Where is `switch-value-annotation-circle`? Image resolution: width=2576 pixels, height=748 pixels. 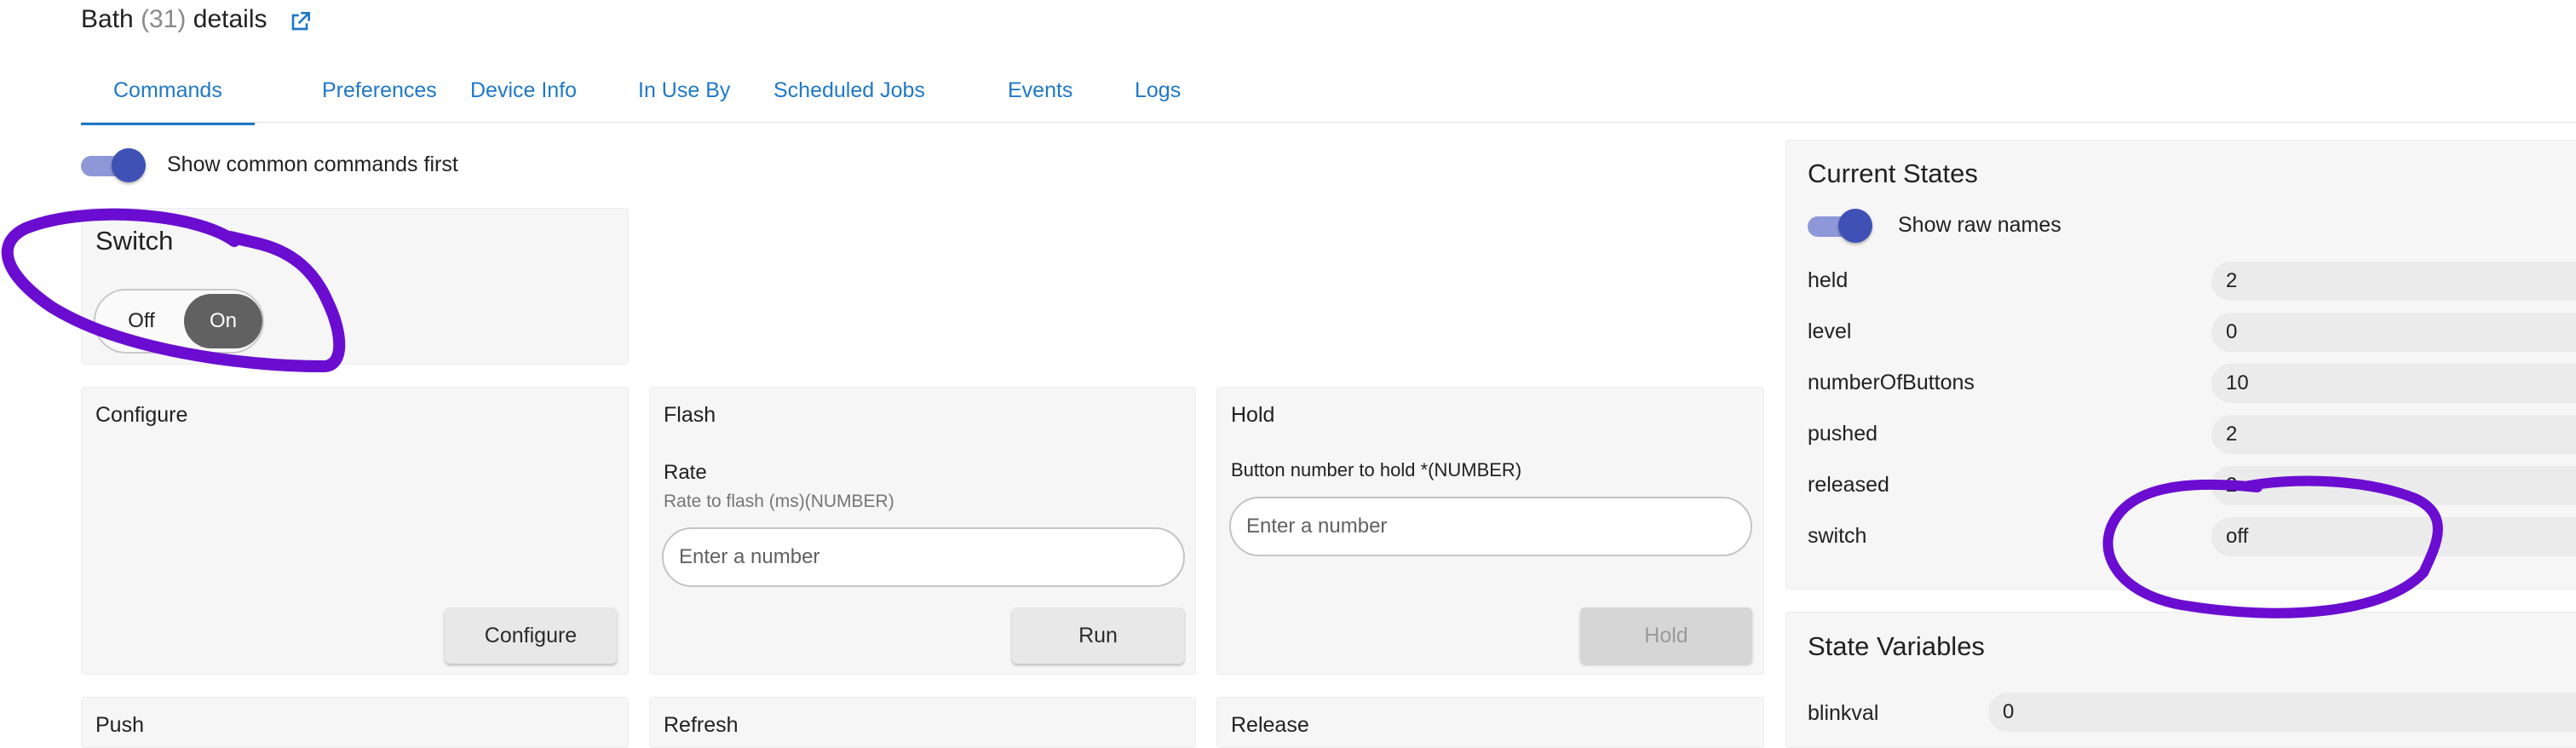 switch-value-annotation-circle is located at coordinates (2272, 547).